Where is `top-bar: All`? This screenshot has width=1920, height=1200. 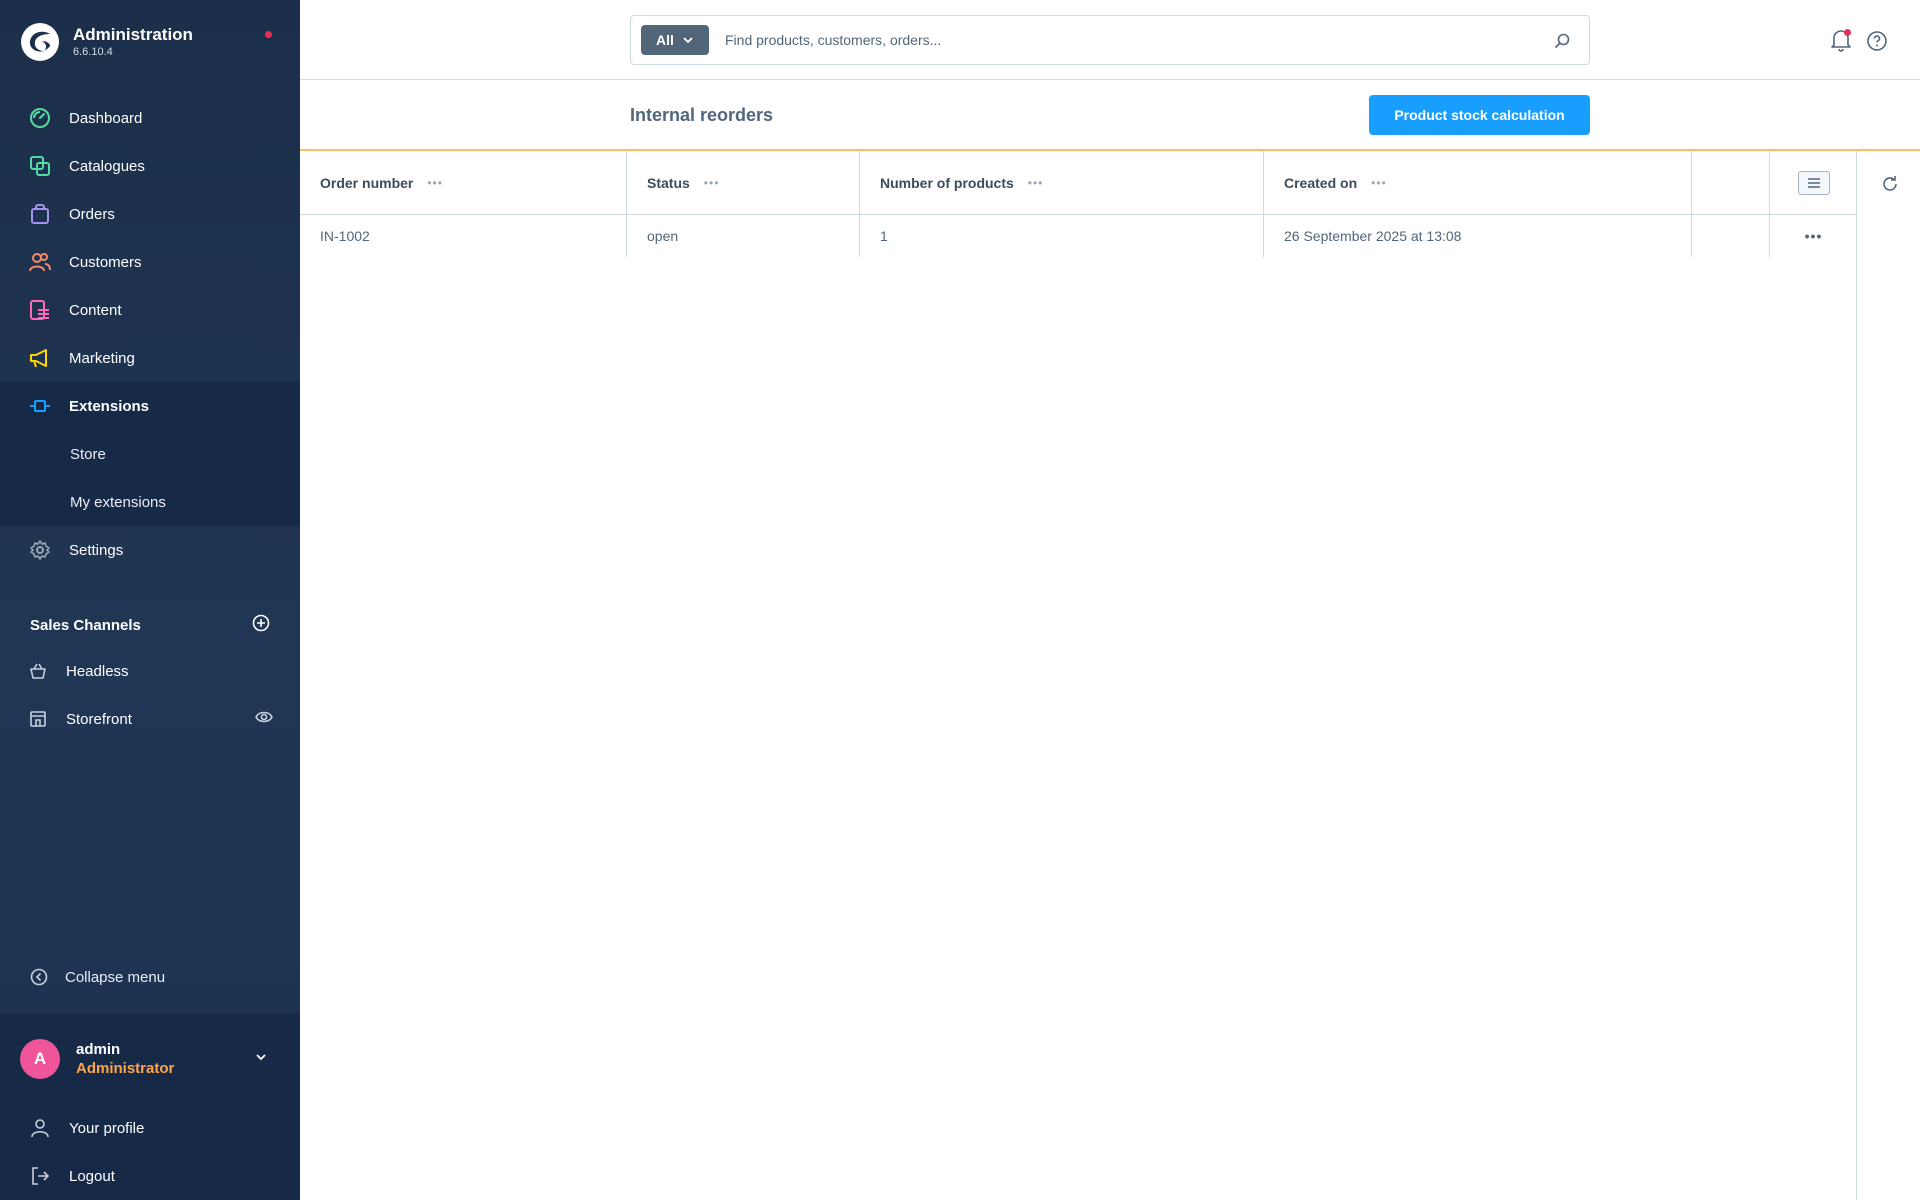 top-bar: All is located at coordinates (1110, 40).